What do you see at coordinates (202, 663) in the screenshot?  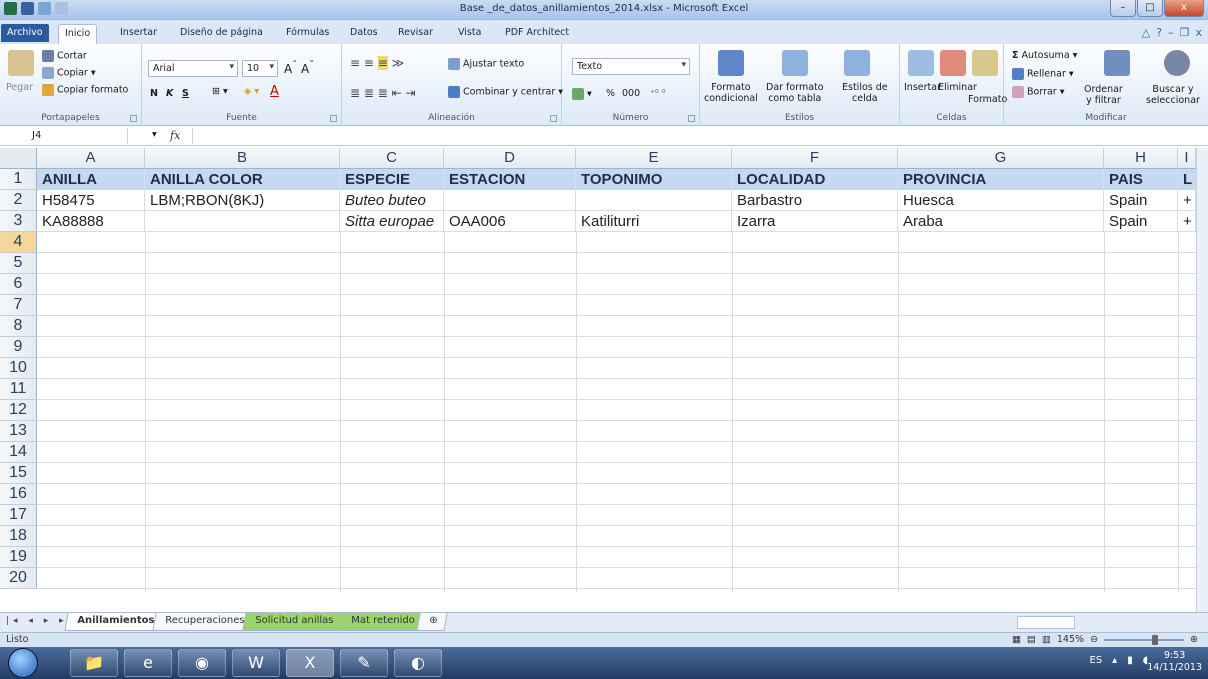 I see `firefox-icon: ◉` at bounding box center [202, 663].